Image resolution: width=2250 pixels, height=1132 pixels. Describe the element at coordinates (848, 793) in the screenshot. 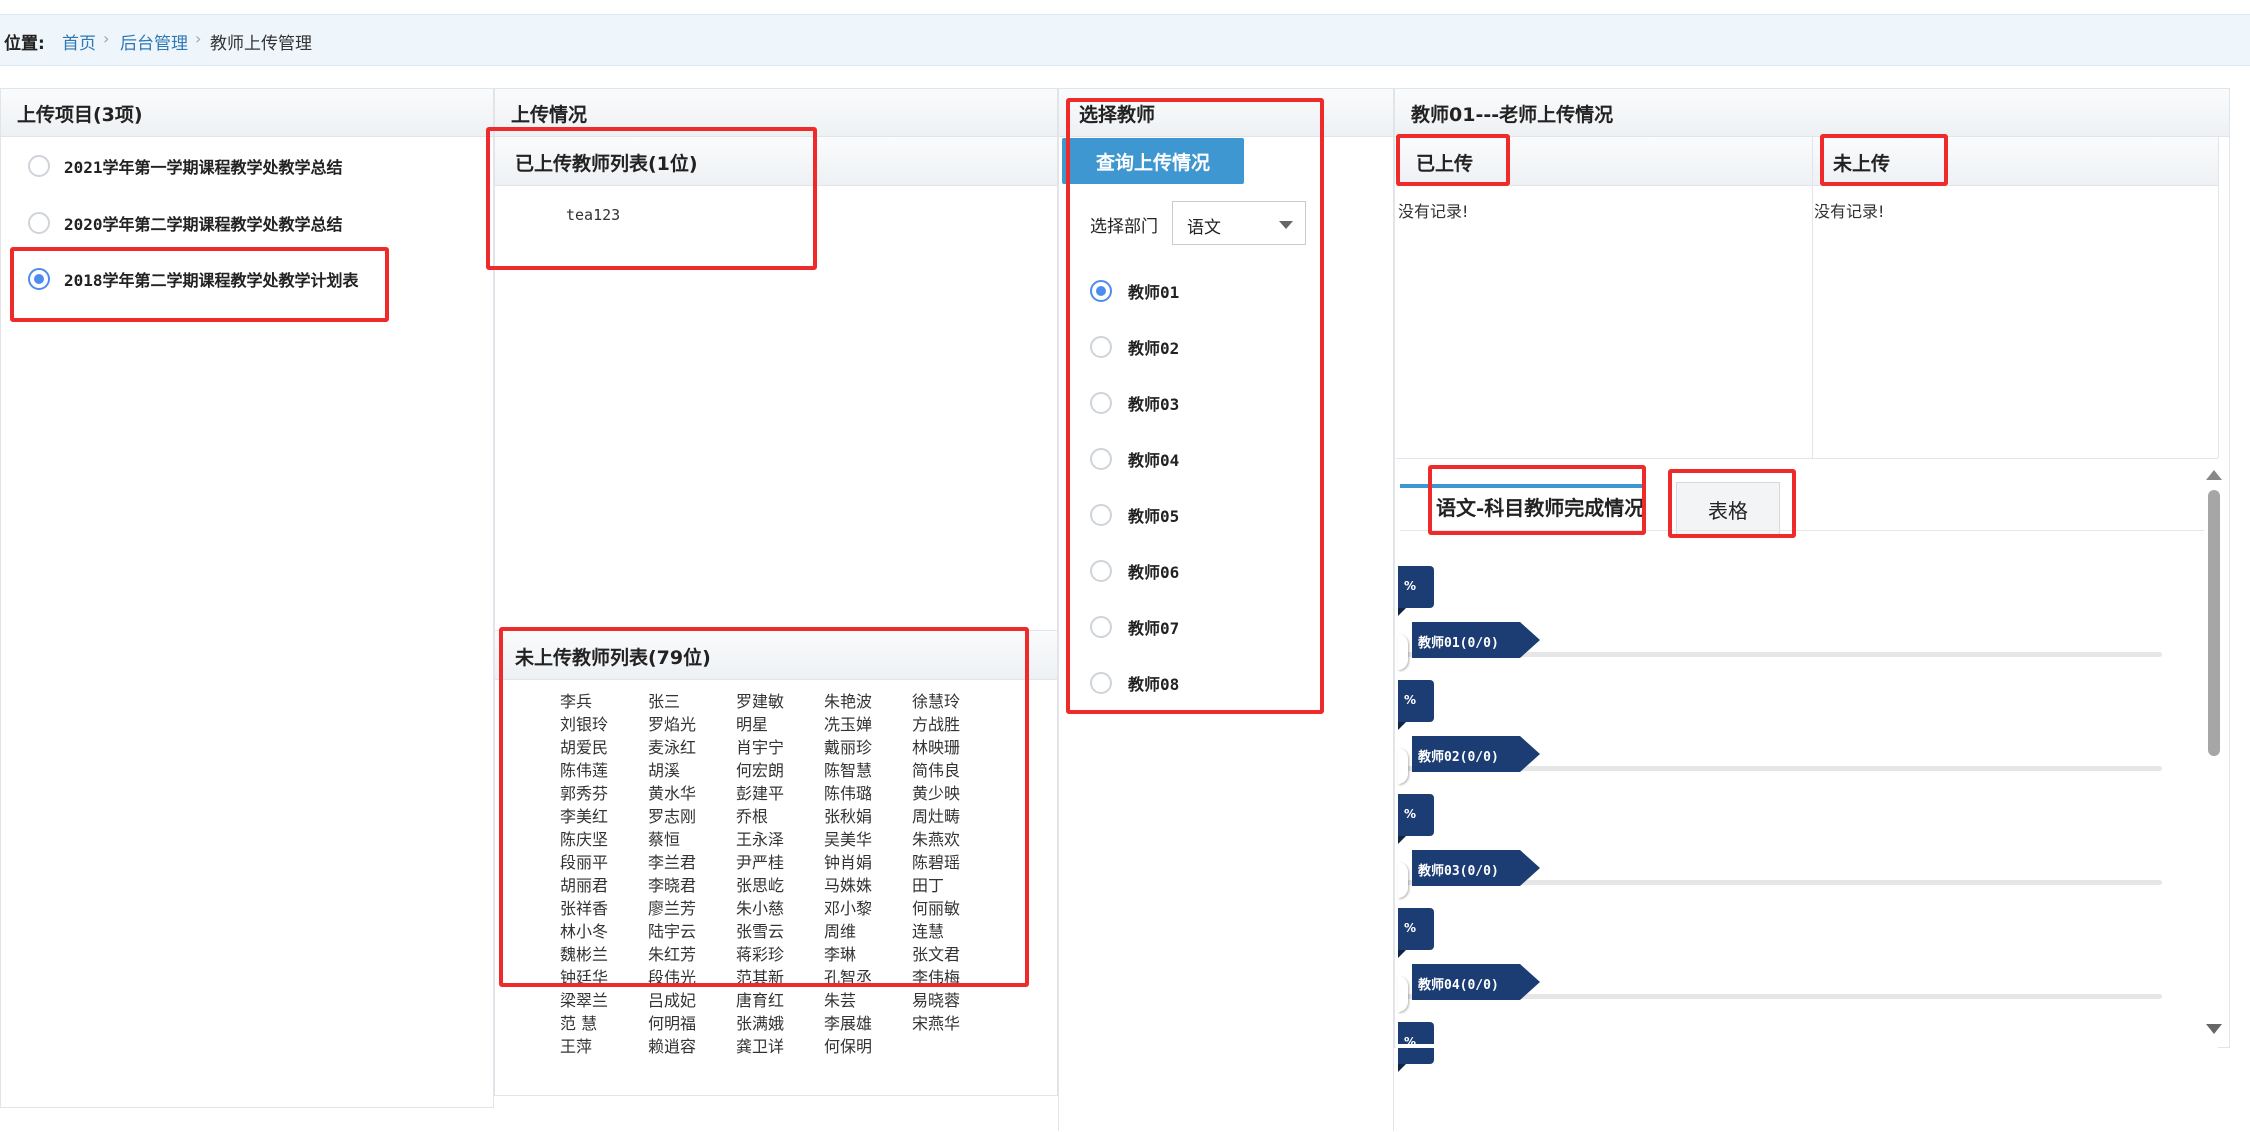

I see `not-uploaded-teacher-name: 陈伟璐` at that location.